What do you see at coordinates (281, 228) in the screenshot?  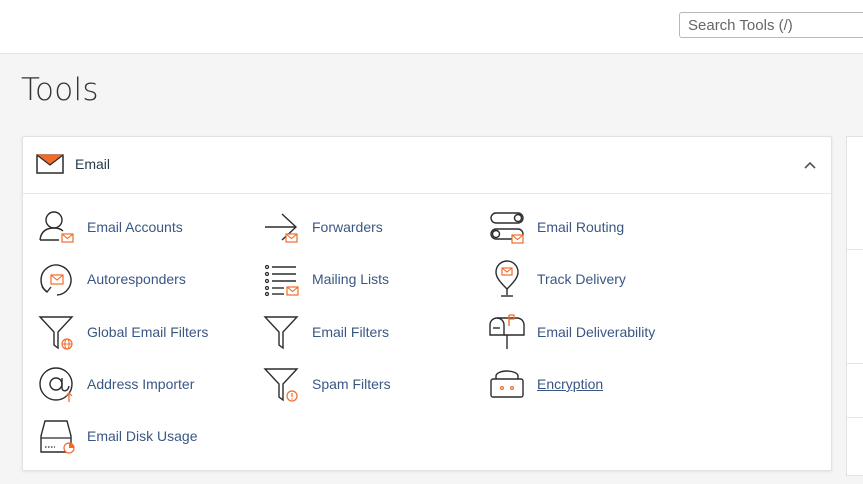 I see `forward-arrow-icon` at bounding box center [281, 228].